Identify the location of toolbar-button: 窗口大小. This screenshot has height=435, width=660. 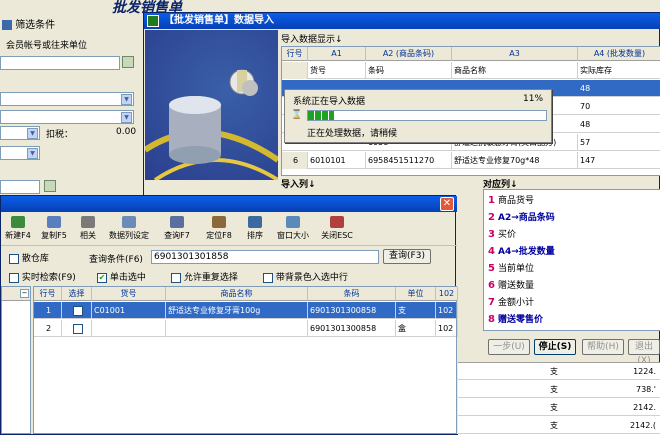
(293, 228).